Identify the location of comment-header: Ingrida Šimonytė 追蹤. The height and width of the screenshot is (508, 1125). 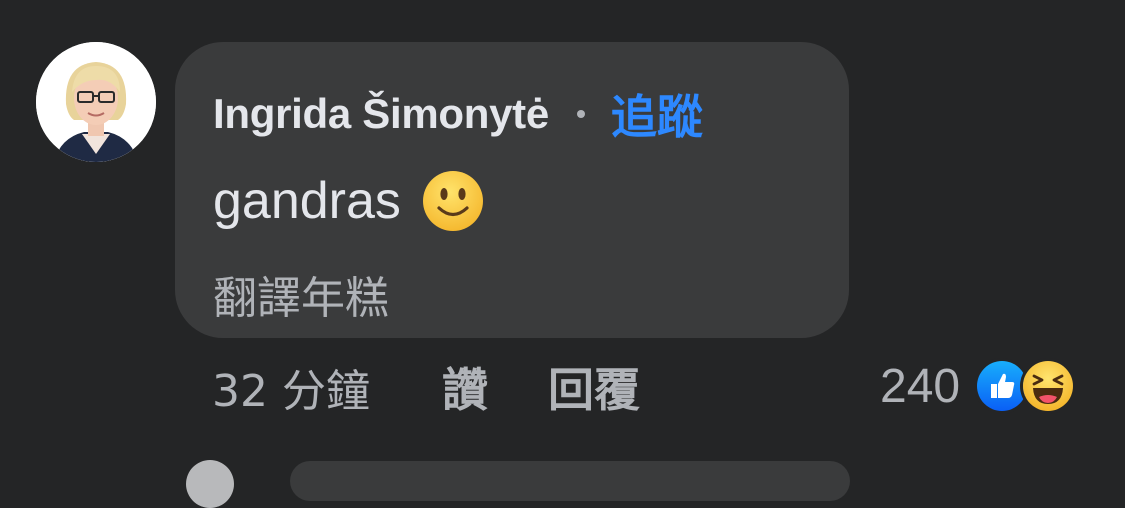
(458, 115).